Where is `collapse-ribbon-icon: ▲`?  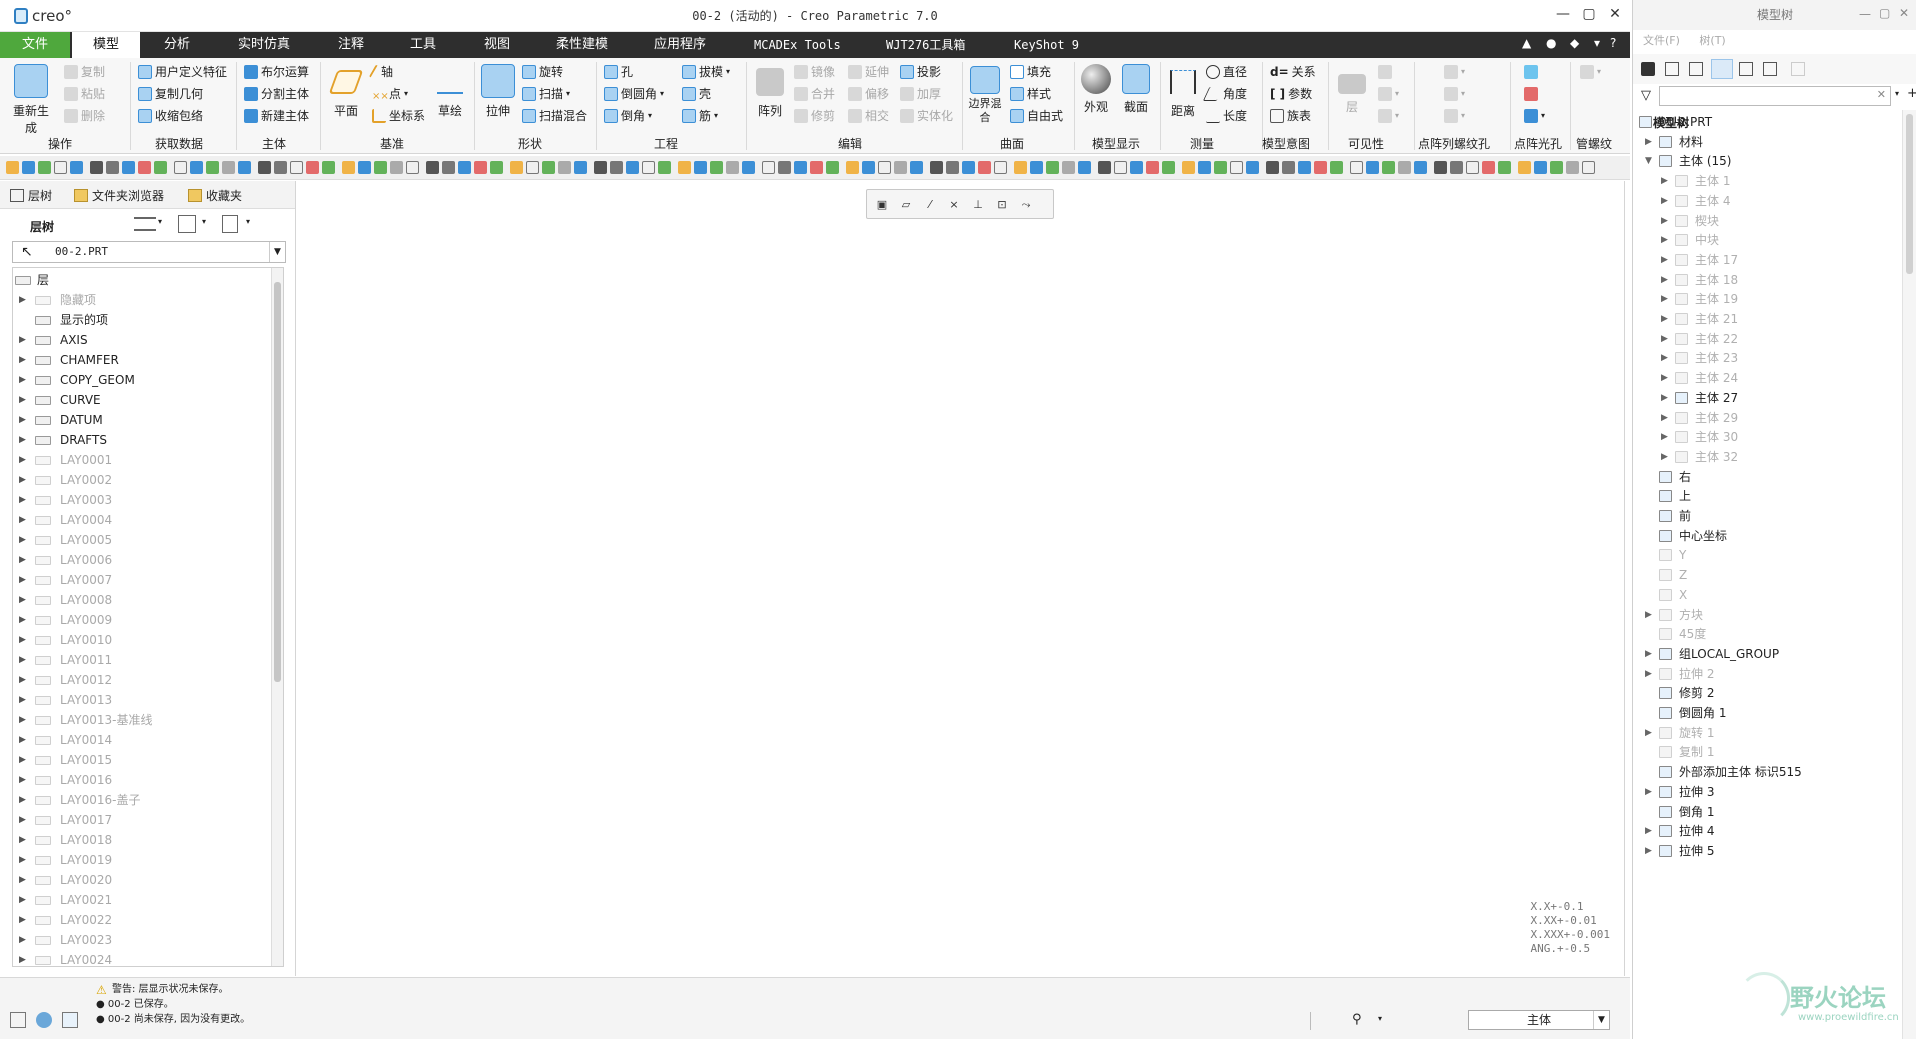
collapse-ribbon-icon: ▲ is located at coordinates (1526, 43).